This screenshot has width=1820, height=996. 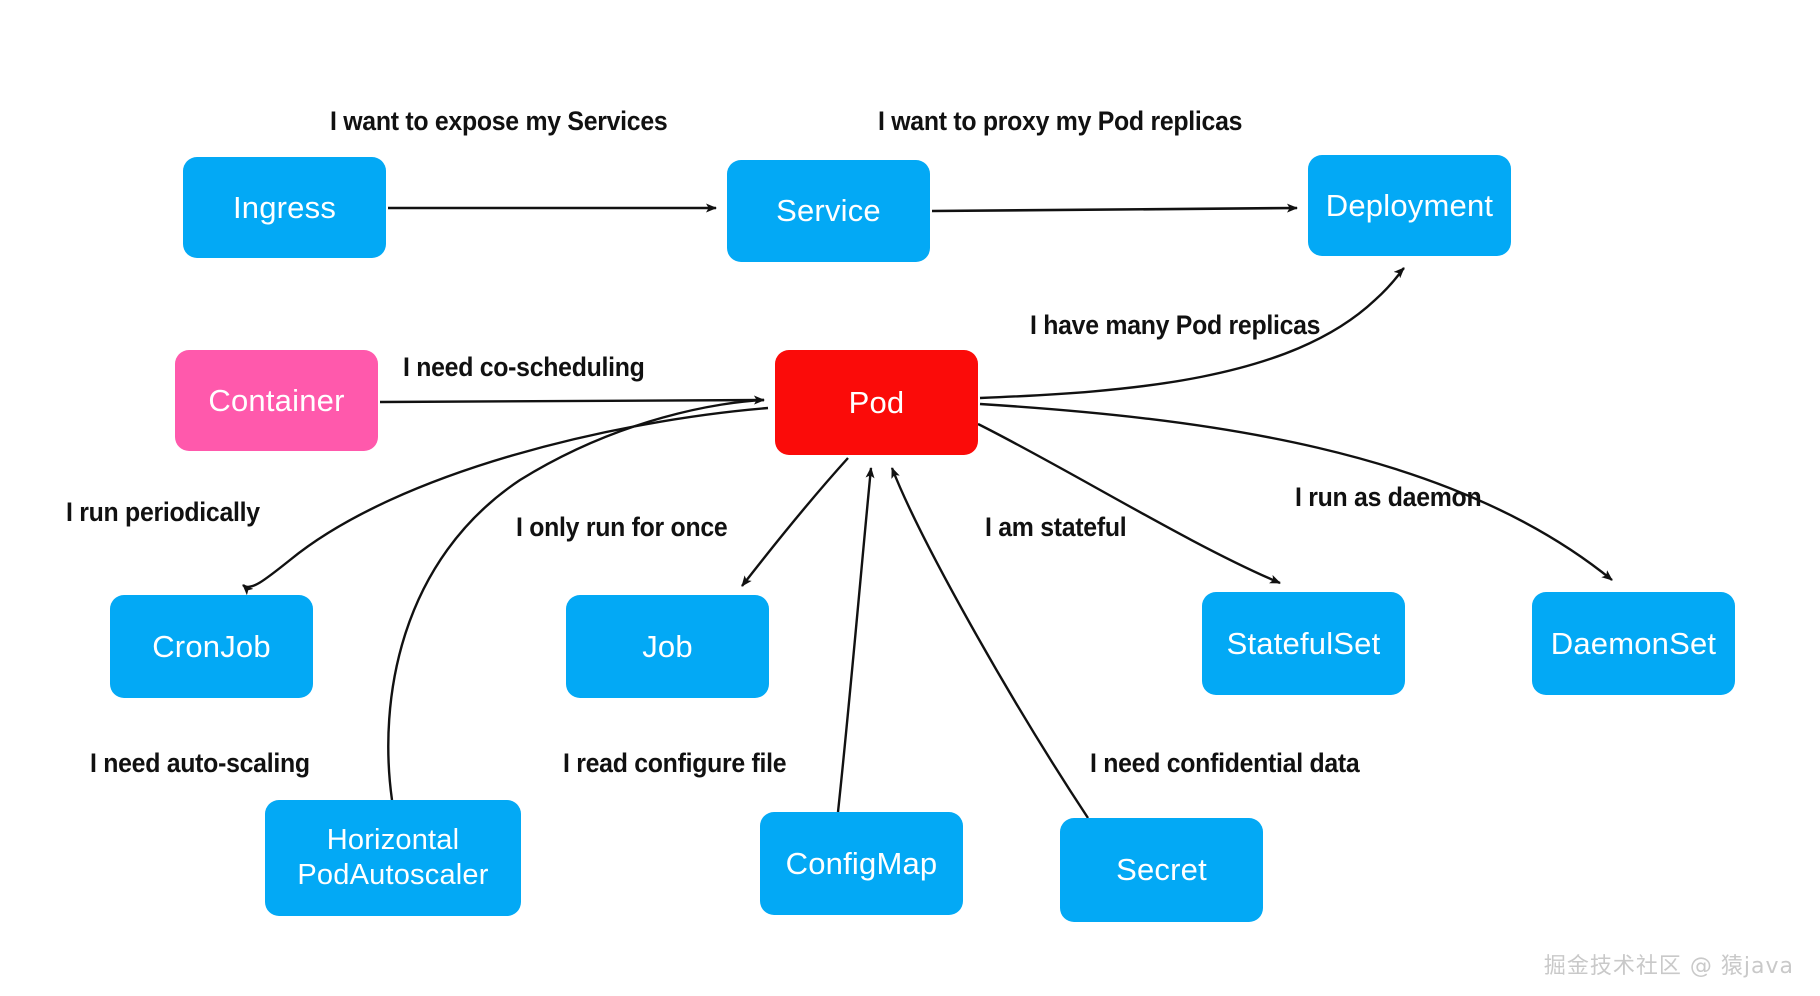 What do you see at coordinates (524, 367) in the screenshot?
I see `edge-label-co-scheduling: I need co-scheduling` at bounding box center [524, 367].